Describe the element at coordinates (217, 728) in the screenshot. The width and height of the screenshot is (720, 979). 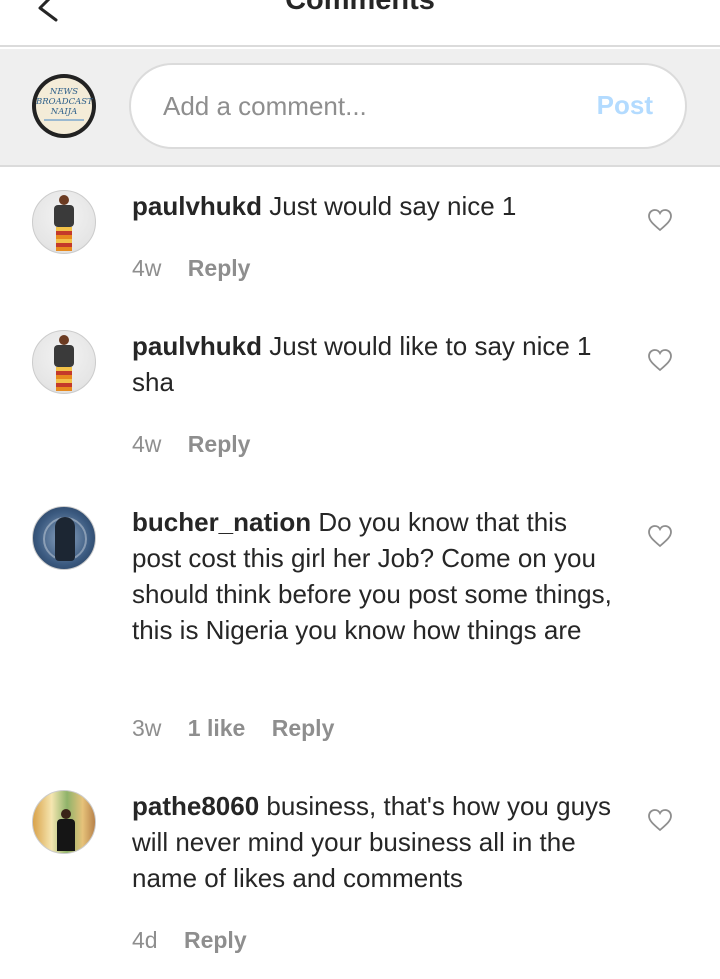
I see `likes-count: 1 like` at that location.